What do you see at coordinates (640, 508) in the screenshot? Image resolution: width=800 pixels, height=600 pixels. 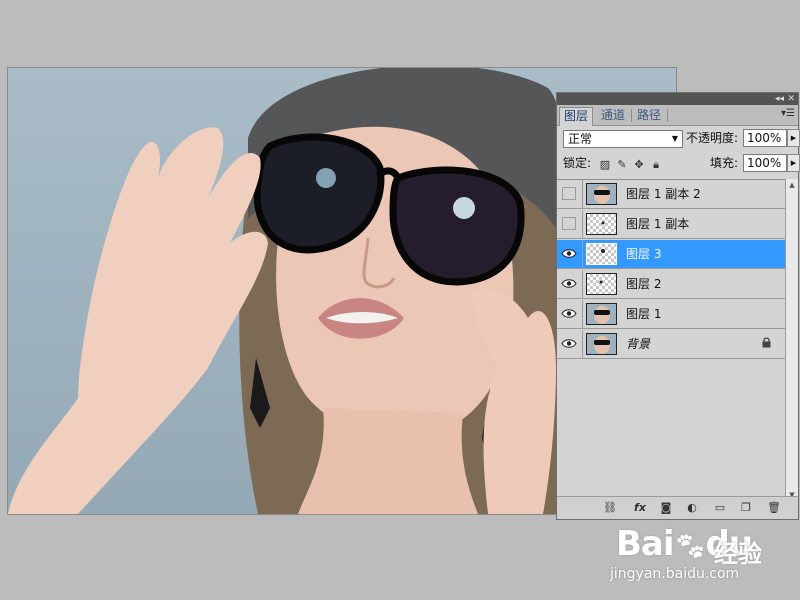 I see `fx-icon: fx` at bounding box center [640, 508].